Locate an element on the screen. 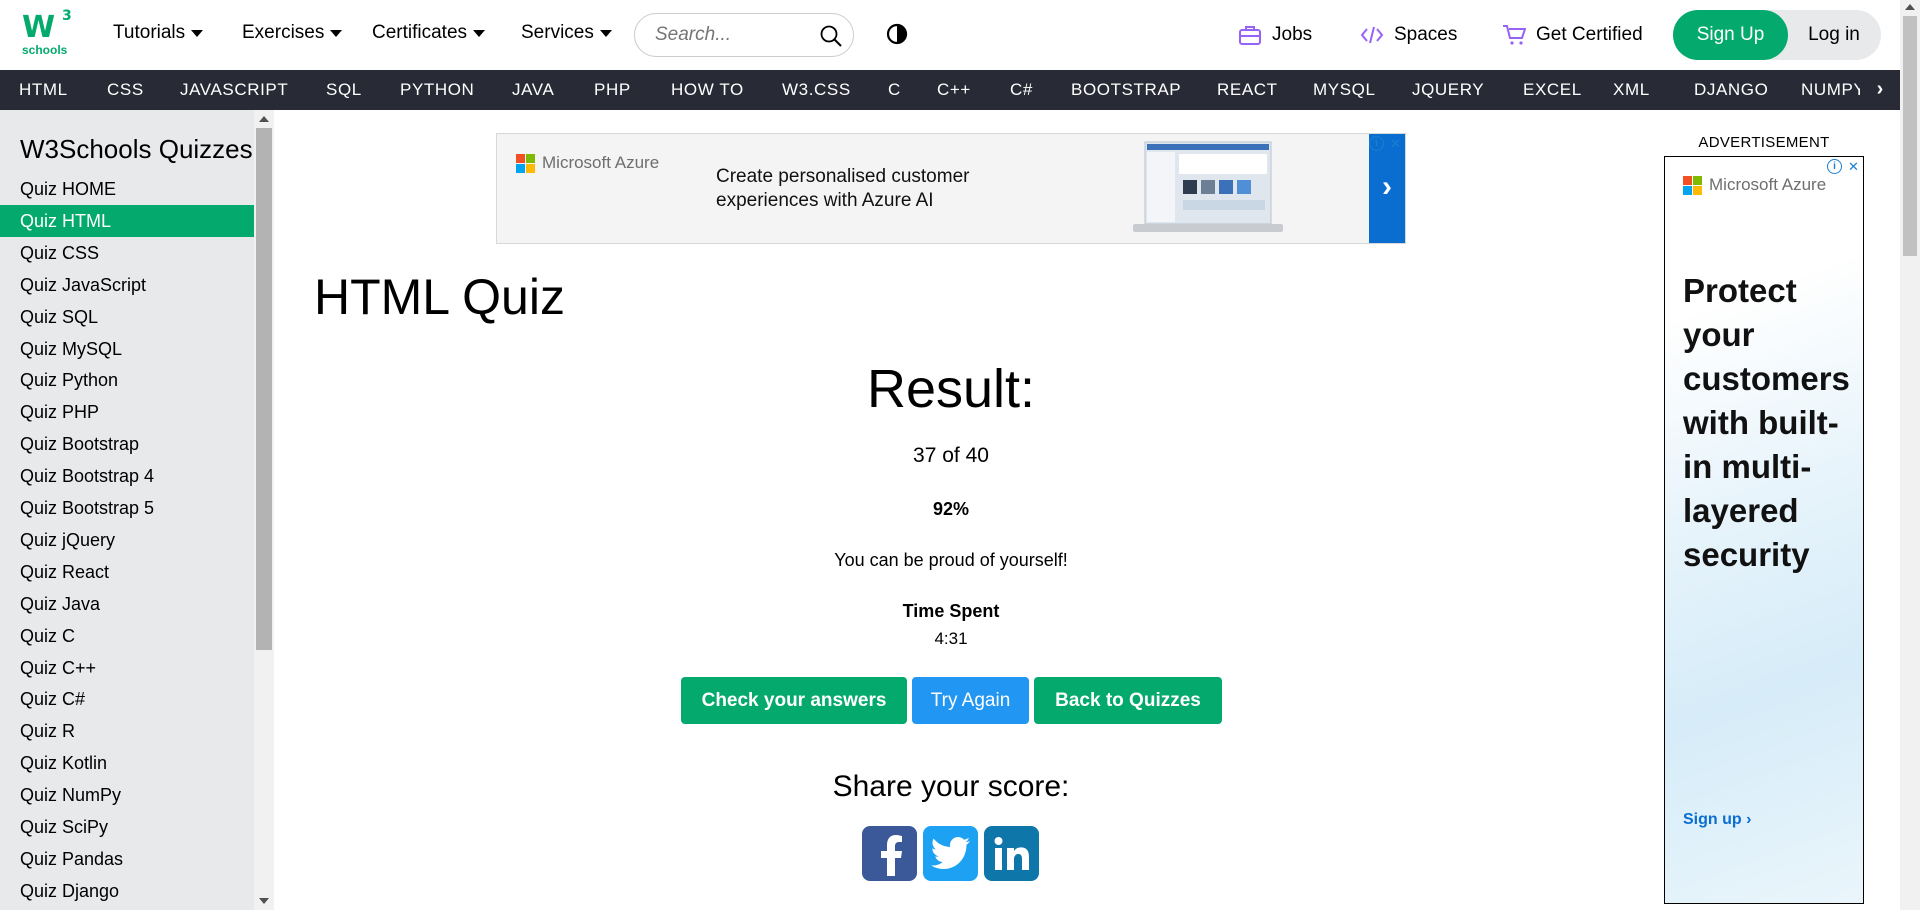 The image size is (1920, 910). get-certified-link: Get Certified is located at coordinates (1572, 35).